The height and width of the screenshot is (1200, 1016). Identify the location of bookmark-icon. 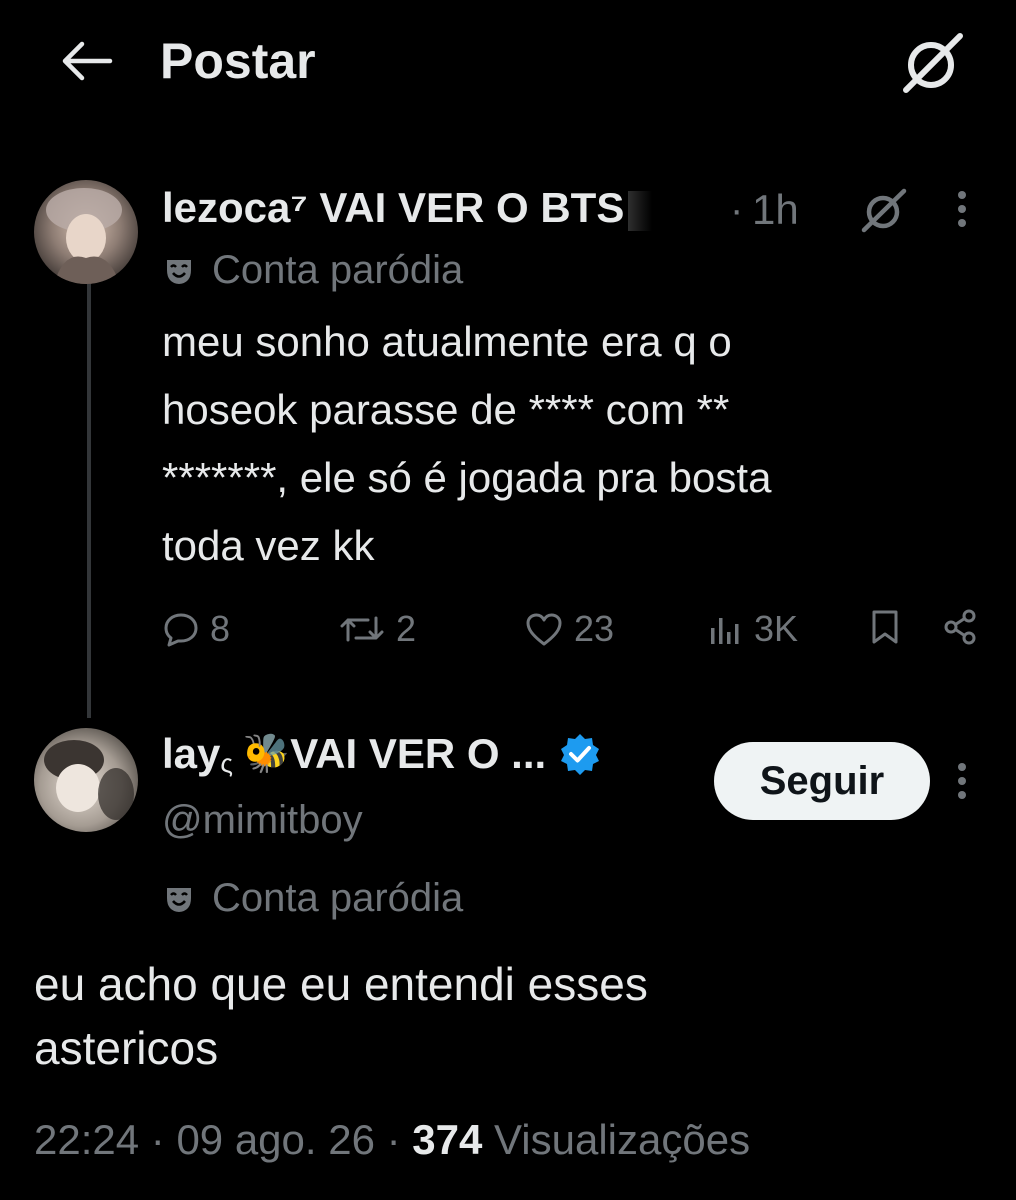
(885, 627).